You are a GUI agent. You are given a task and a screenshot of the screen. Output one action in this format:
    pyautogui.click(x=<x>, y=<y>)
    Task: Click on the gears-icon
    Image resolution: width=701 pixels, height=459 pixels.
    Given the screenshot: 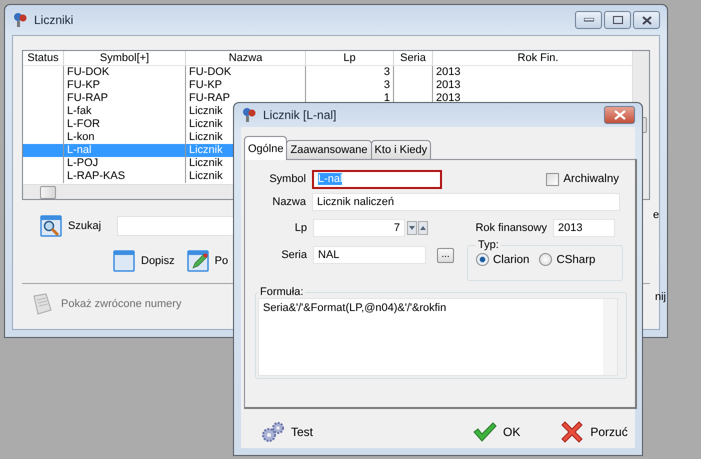 What is the action you would take?
    pyautogui.click(x=273, y=432)
    